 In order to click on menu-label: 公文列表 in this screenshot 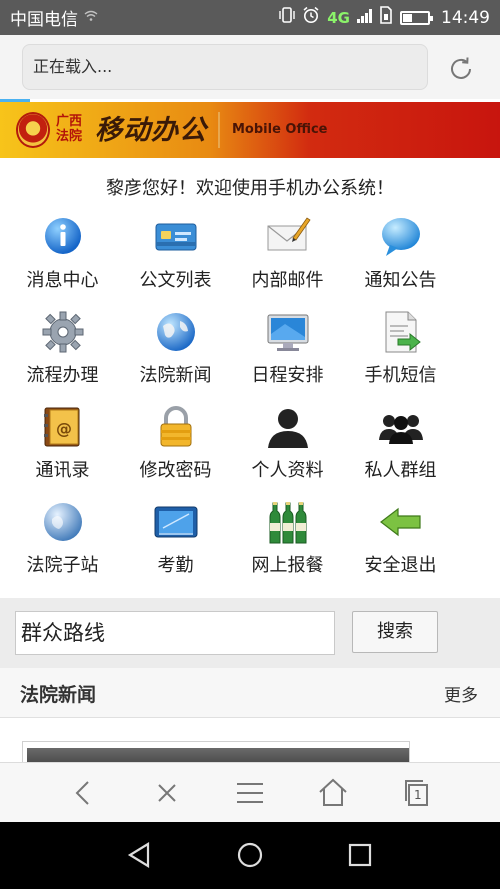, I will do `click(175, 280)`.